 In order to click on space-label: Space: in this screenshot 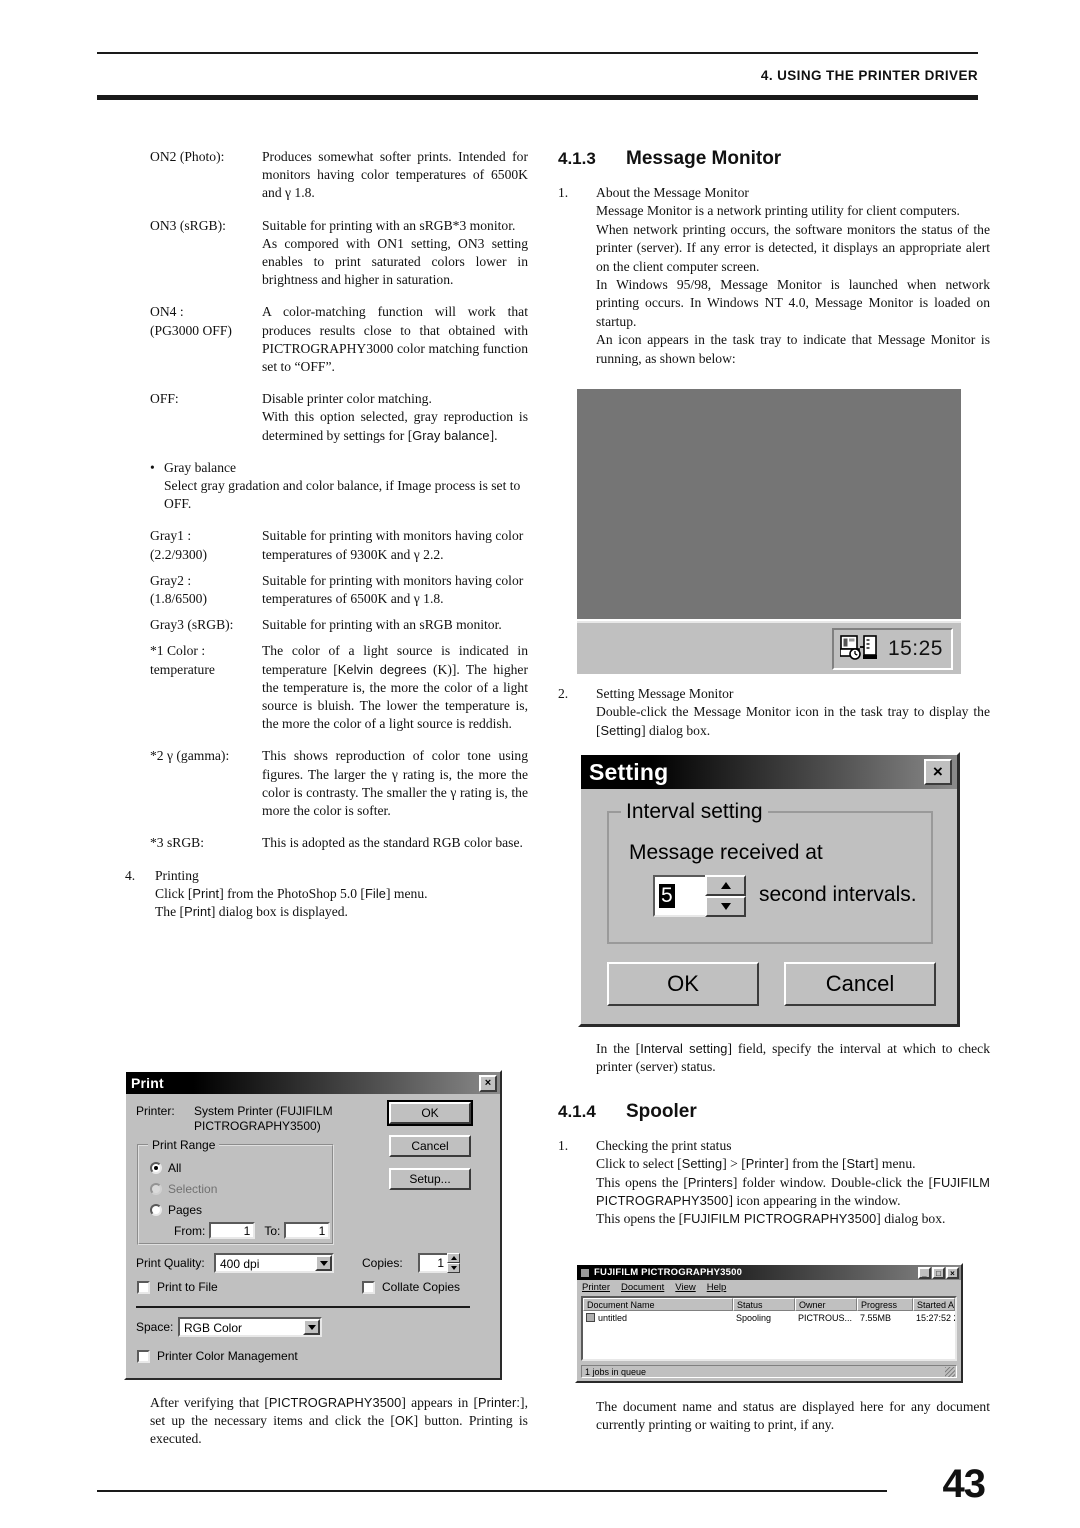, I will do `click(155, 1327)`.